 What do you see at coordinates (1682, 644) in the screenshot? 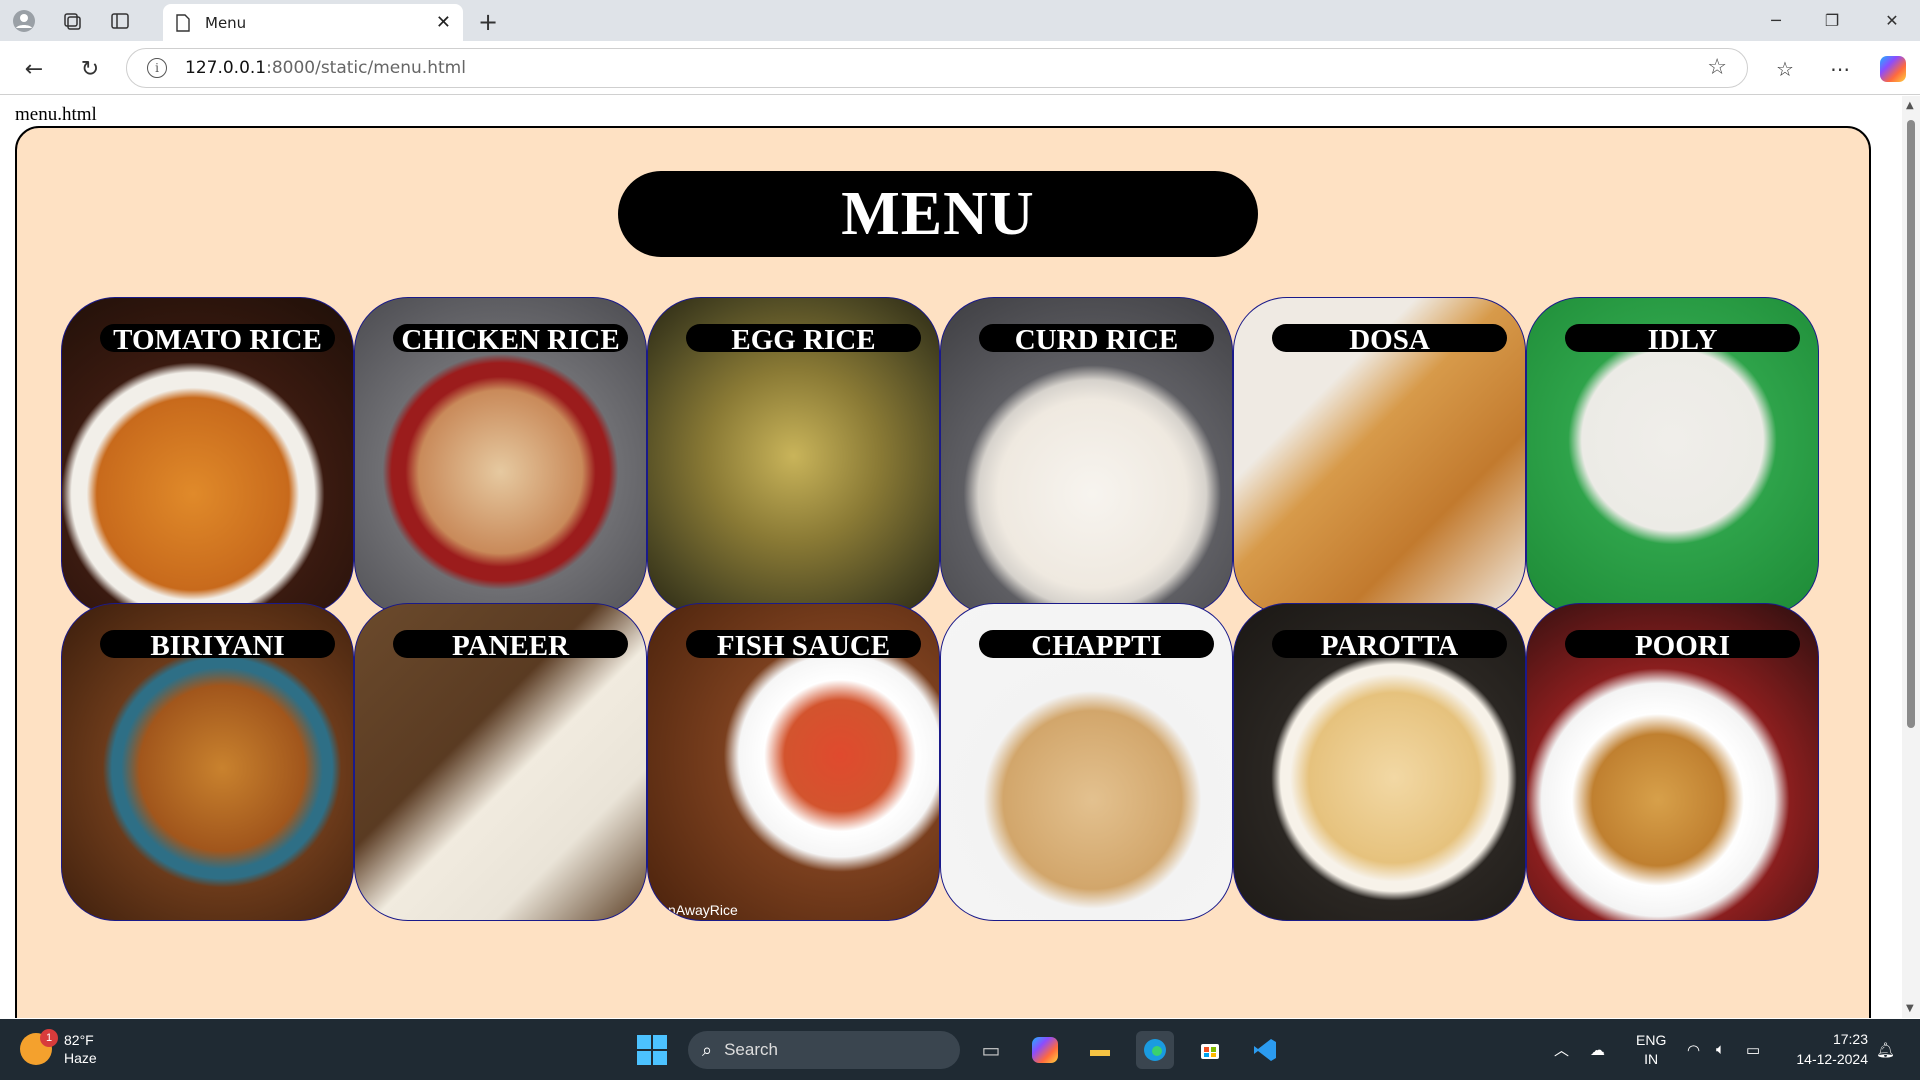
I see `menu-card-label: POORI` at bounding box center [1682, 644].